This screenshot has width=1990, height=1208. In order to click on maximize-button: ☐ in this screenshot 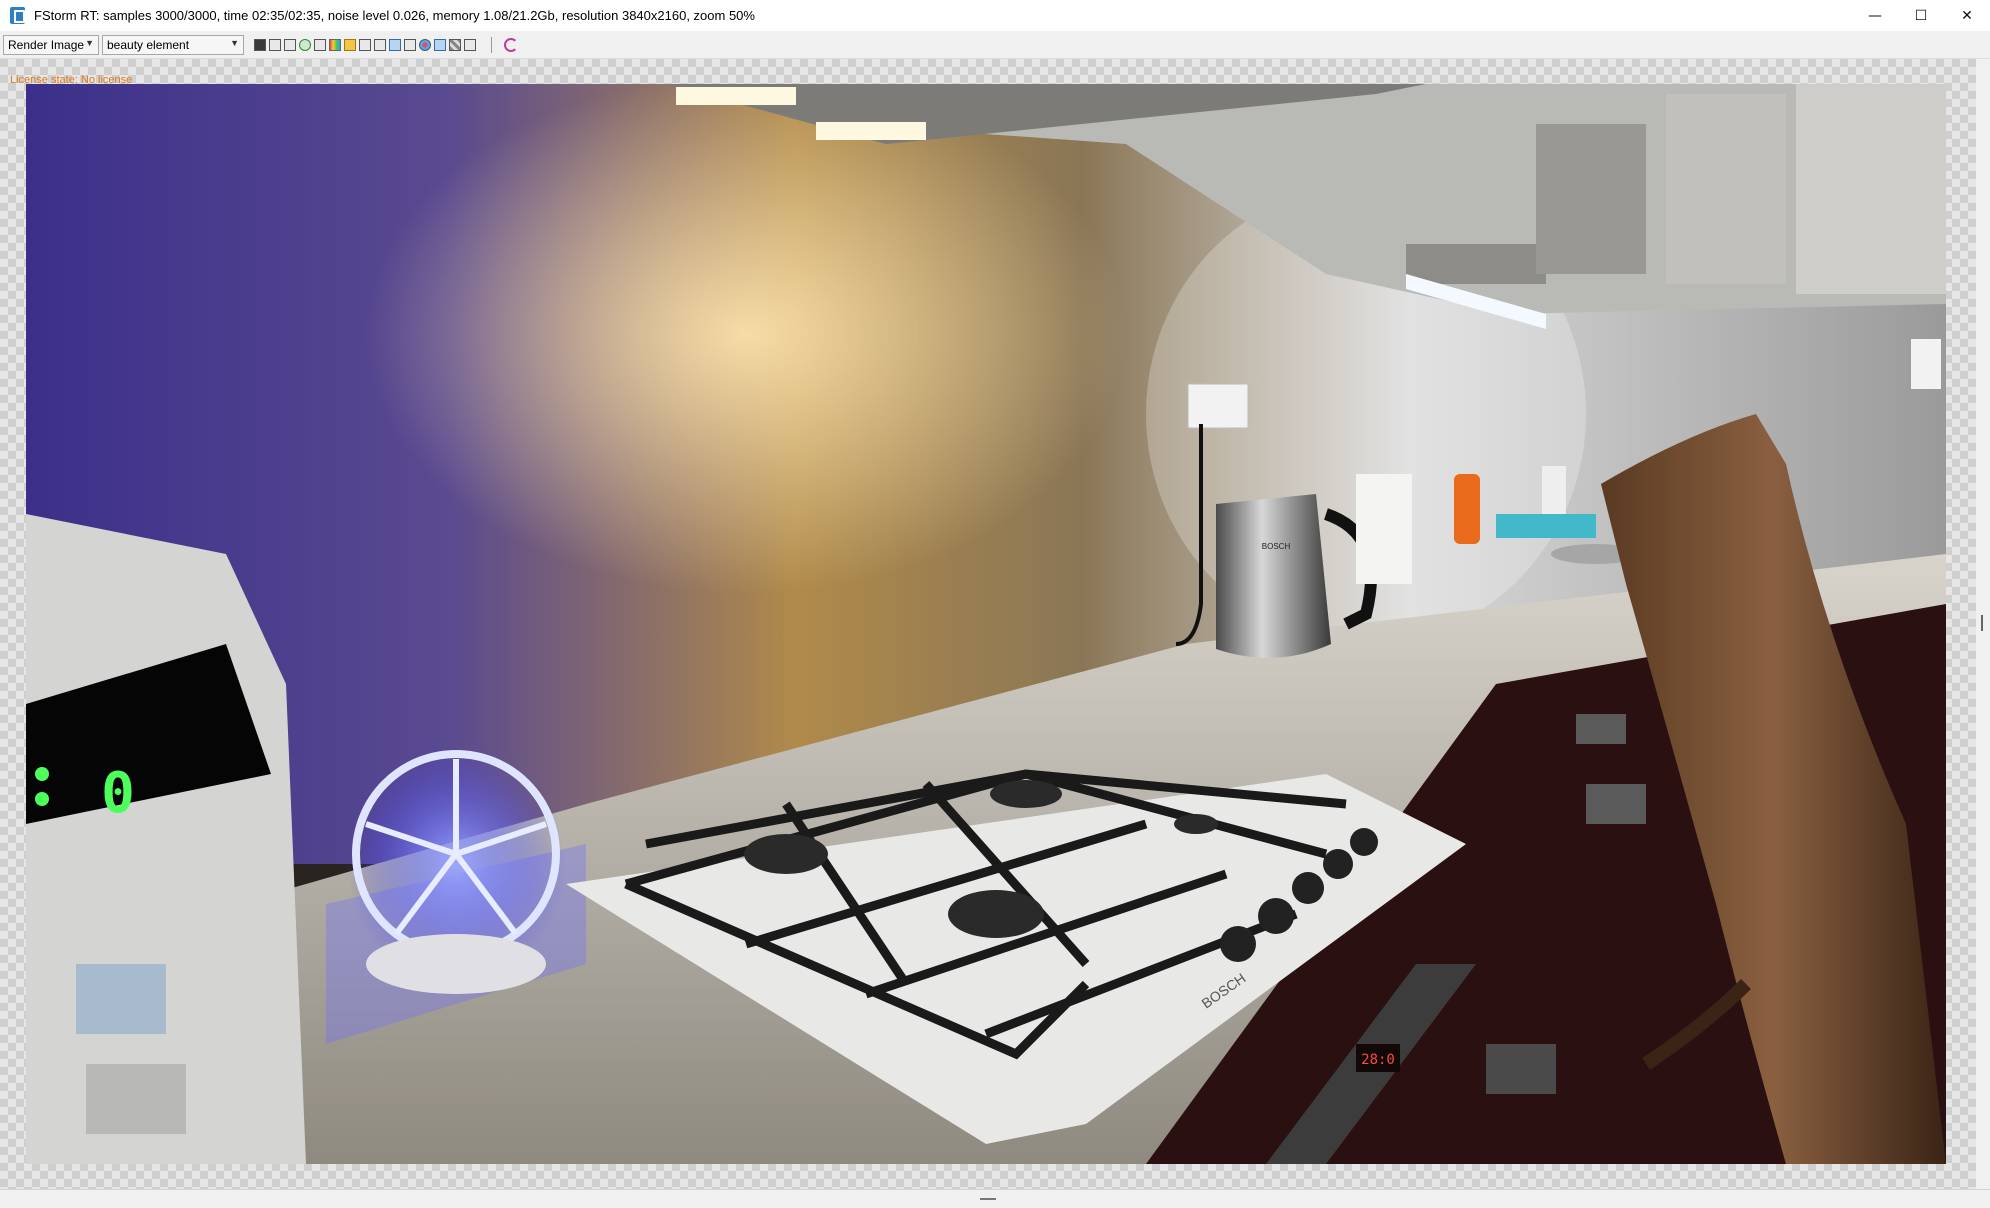, I will do `click(1921, 15)`.